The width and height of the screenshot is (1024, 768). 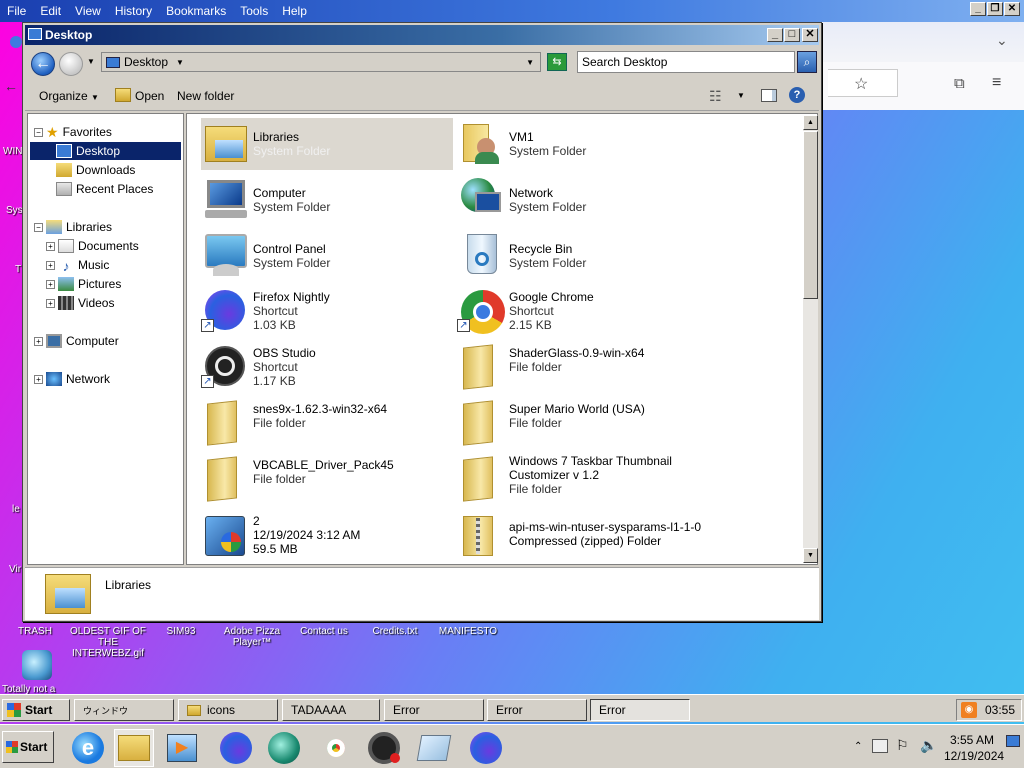 I want to click on taskbar-button-icons: icons, so click(x=228, y=710).